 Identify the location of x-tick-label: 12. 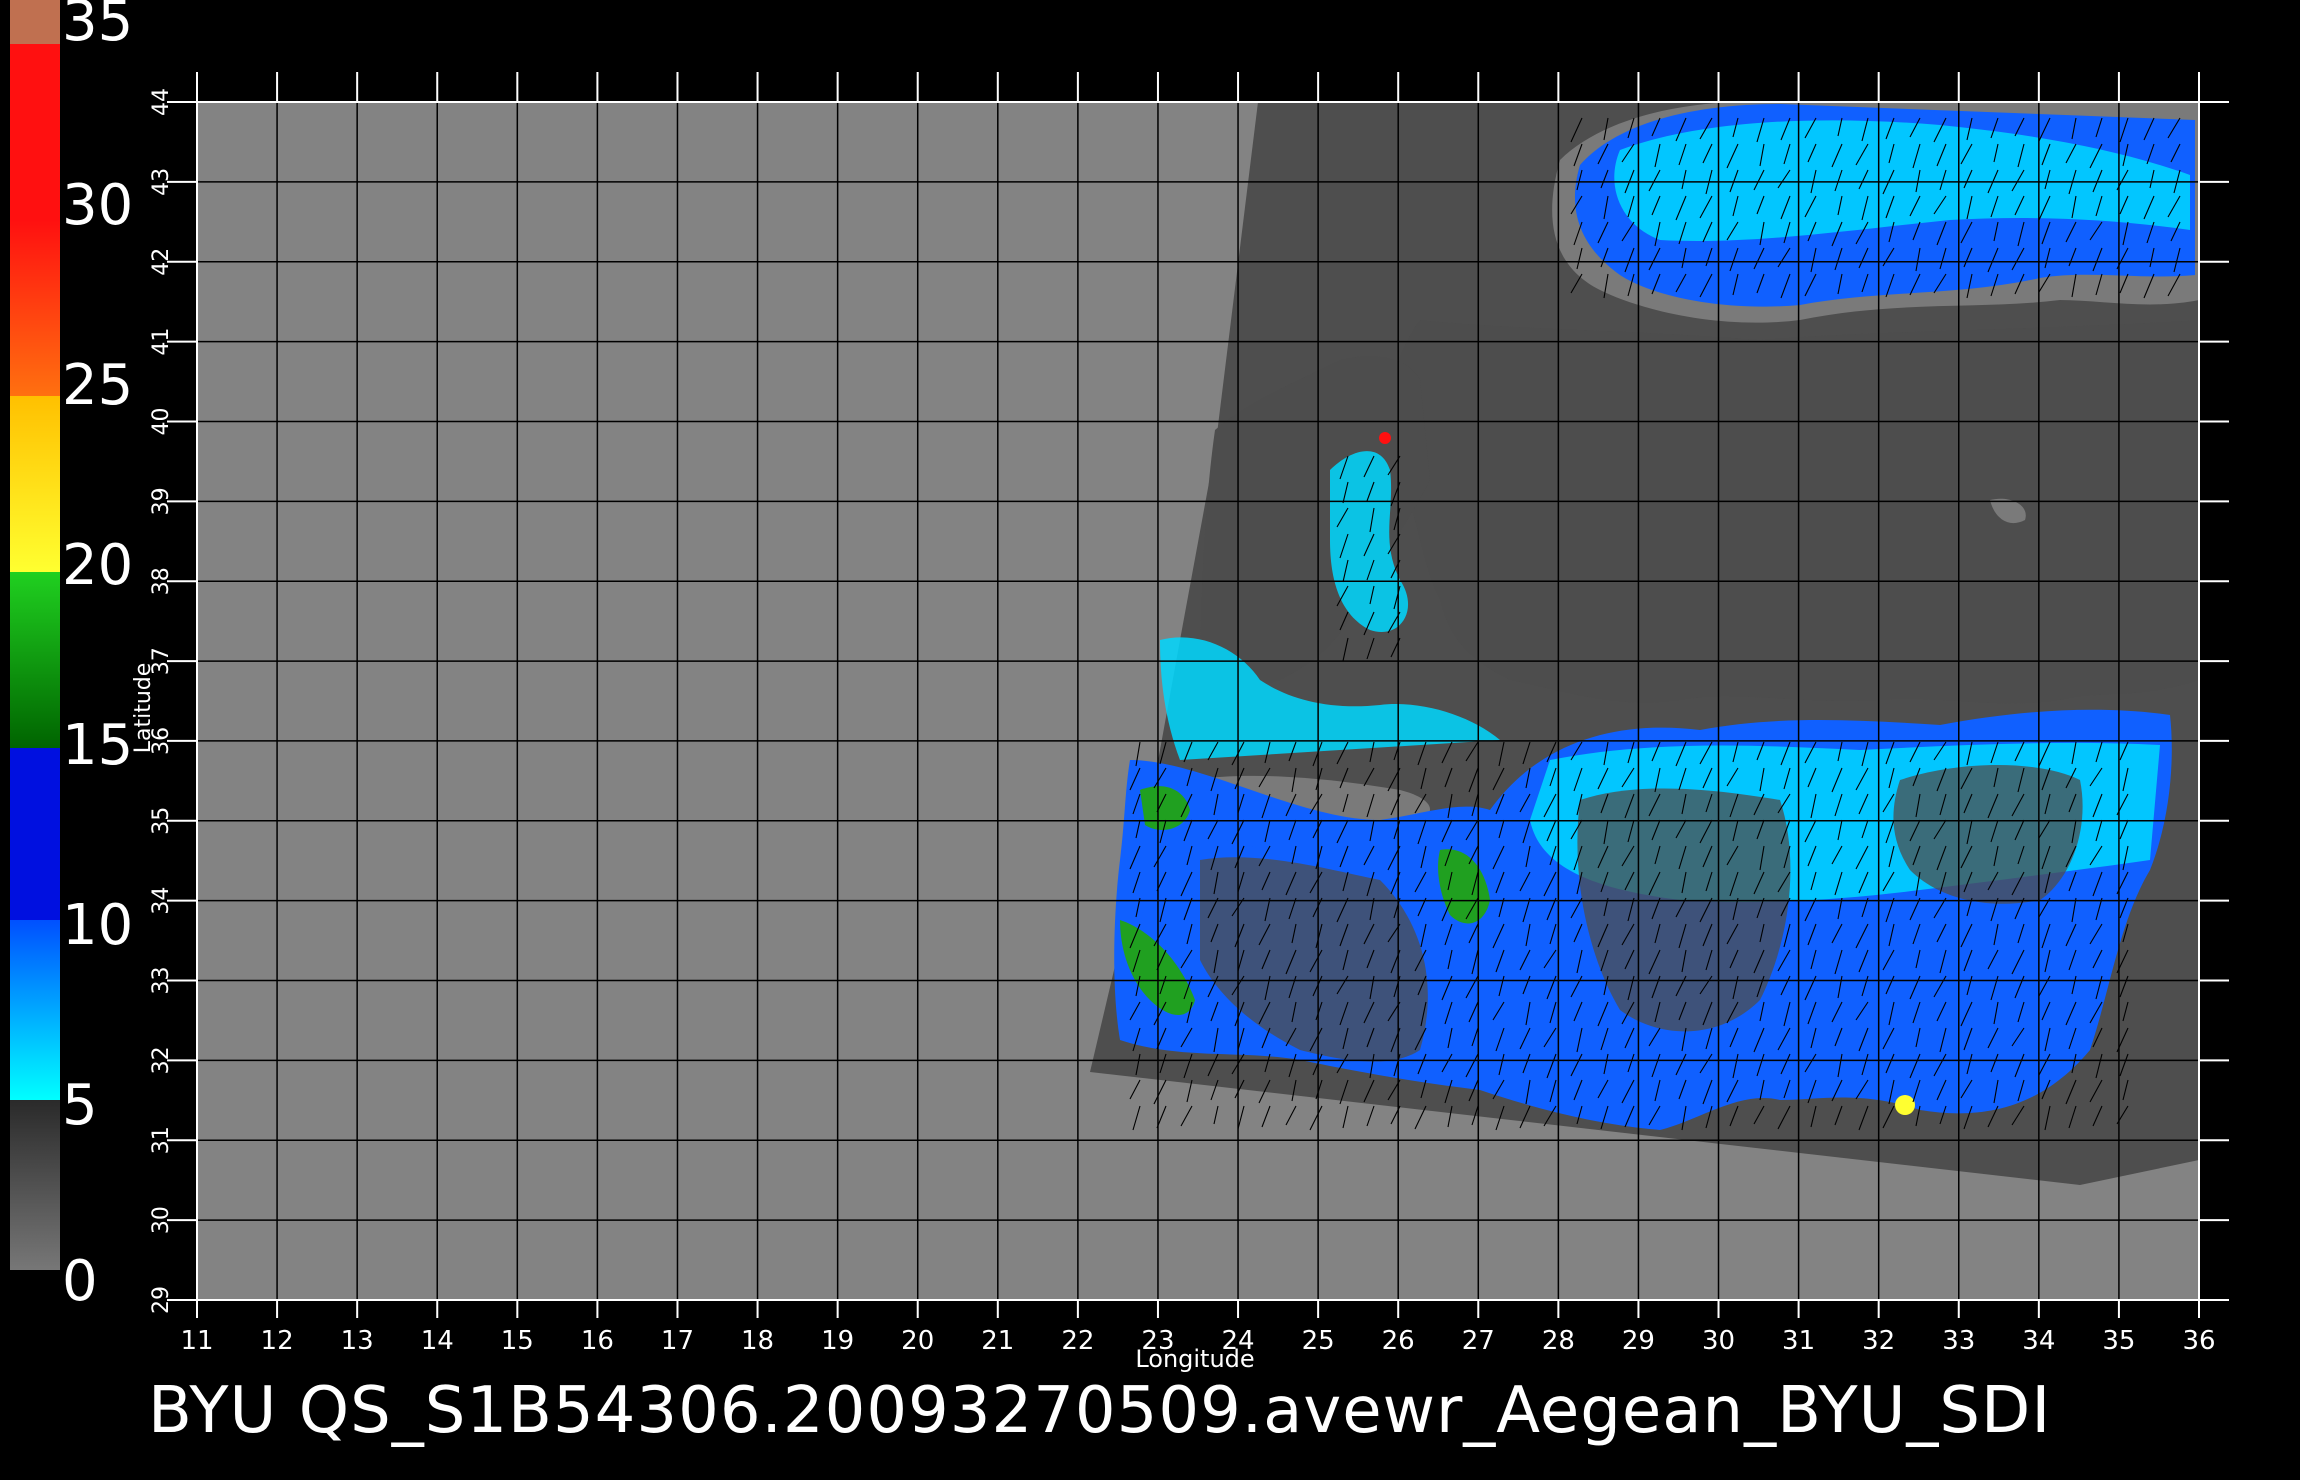
(277, 1341).